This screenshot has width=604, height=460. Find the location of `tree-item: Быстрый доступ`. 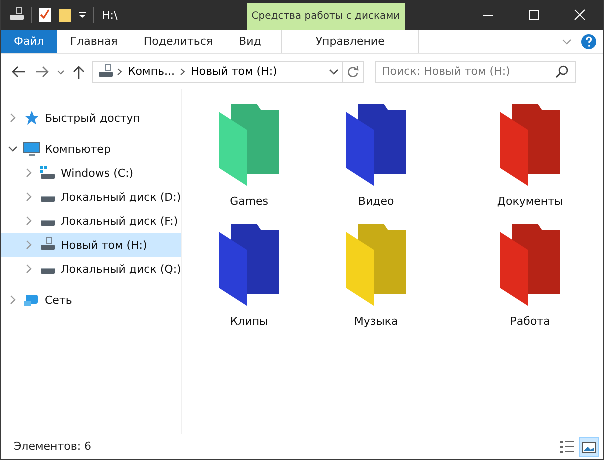

tree-item: Быстрый доступ is located at coordinates (91, 118).